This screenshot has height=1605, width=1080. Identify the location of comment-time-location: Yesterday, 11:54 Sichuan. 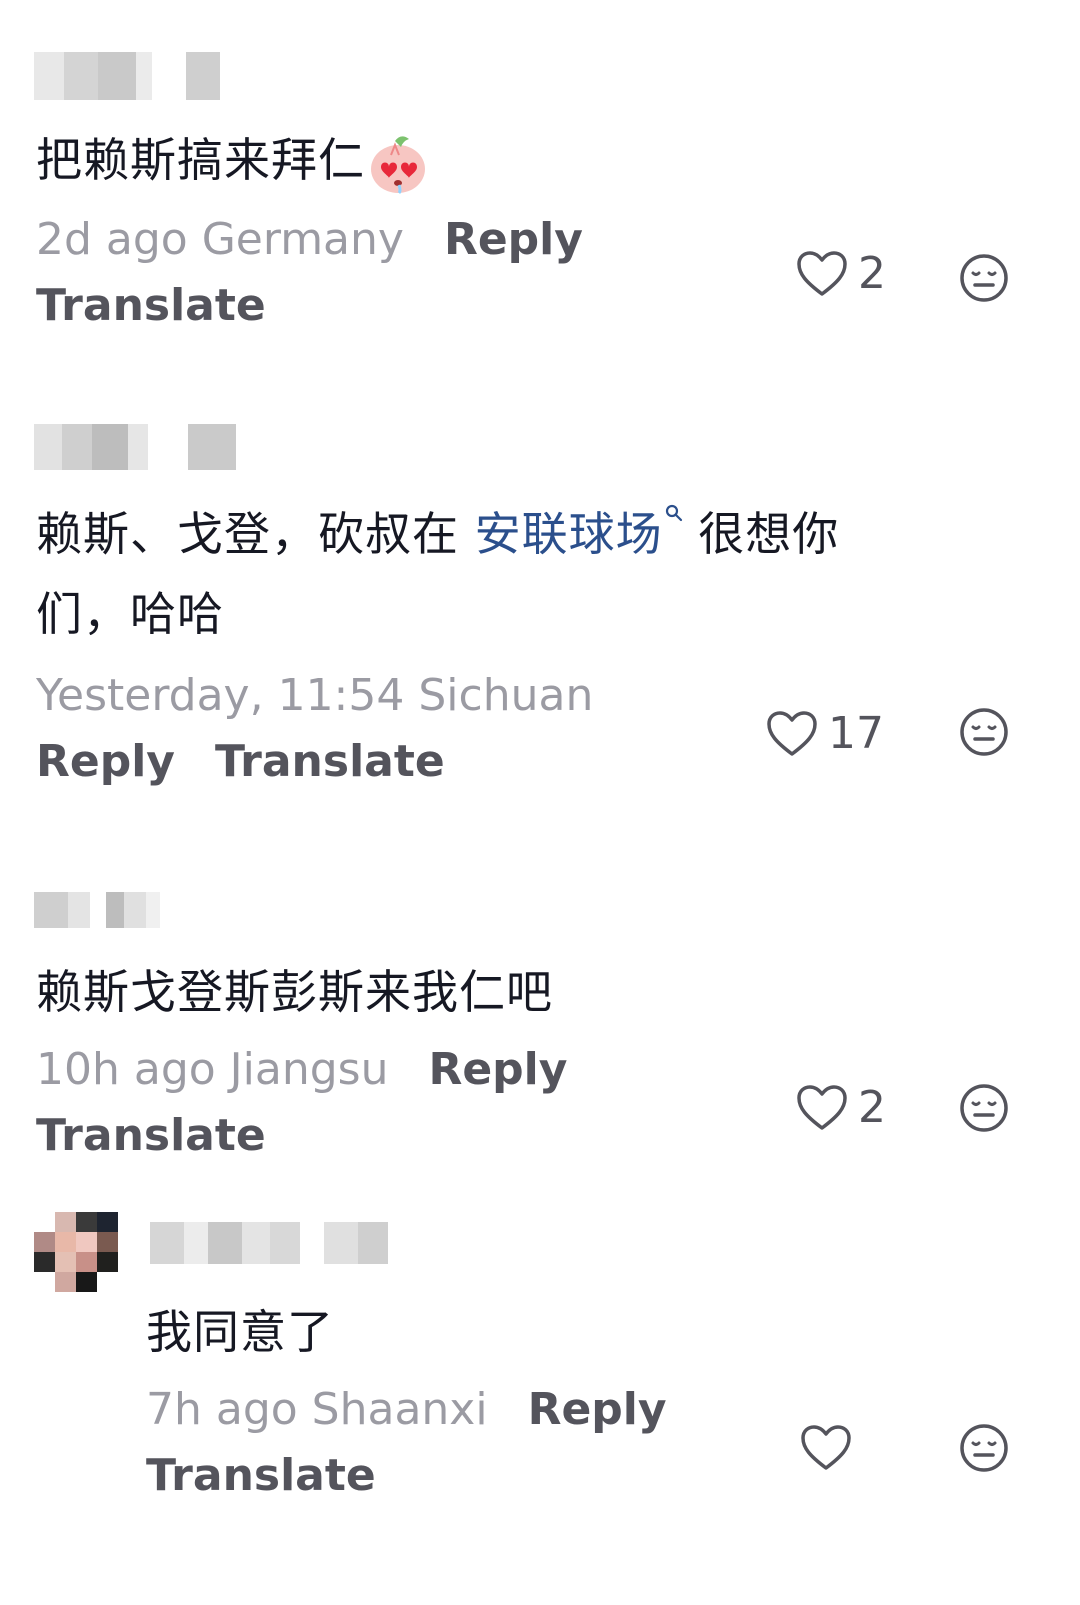
(315, 695).